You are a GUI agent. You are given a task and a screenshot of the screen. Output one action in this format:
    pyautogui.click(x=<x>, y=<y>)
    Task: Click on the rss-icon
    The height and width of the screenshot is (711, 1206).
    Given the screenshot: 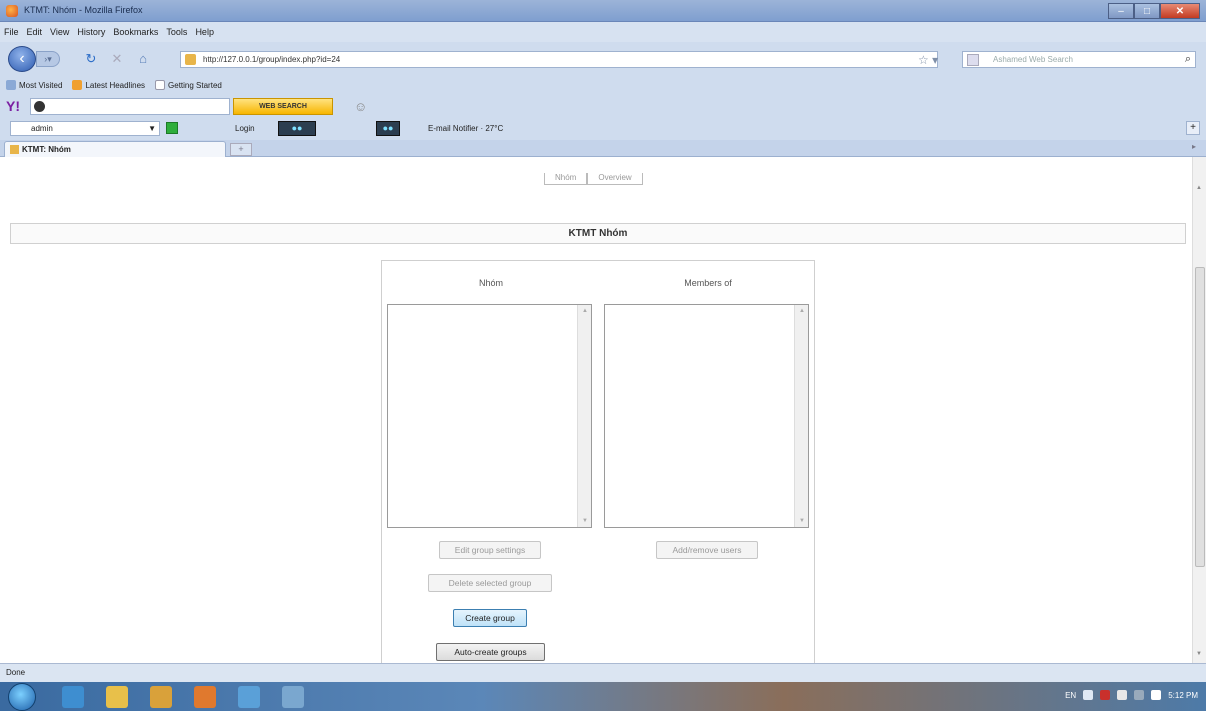 What is the action you would take?
    pyautogui.click(x=77, y=85)
    